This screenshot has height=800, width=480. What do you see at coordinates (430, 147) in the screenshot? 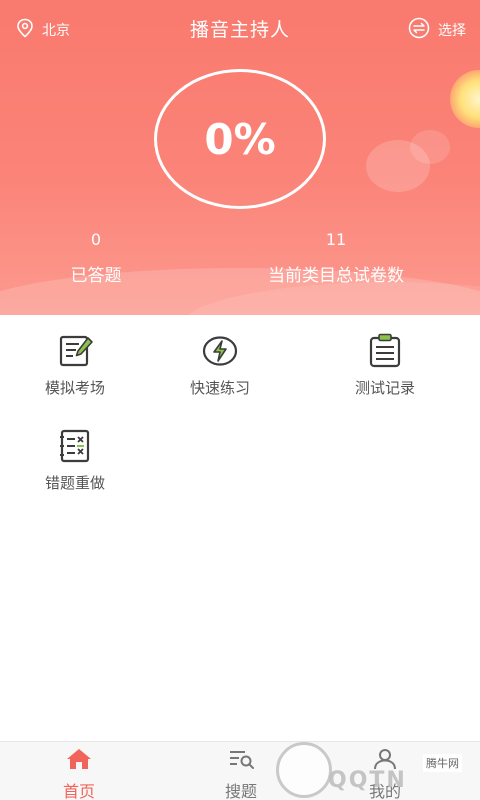
I see `cloud-decoration-small` at bounding box center [430, 147].